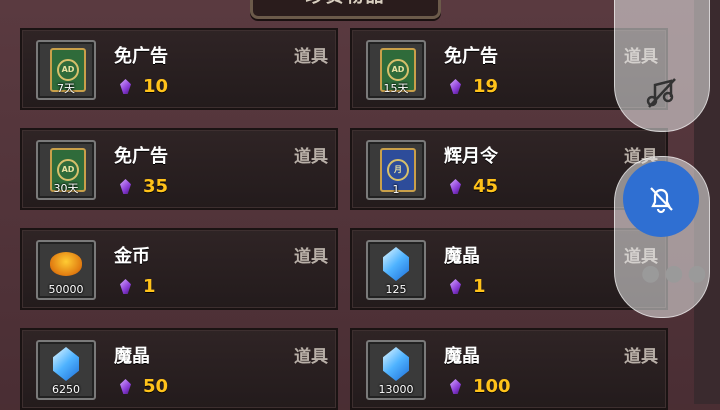  Describe the element at coordinates (509, 369) in the screenshot. I see `shop-item-card: 13000 魔晶 道具 100` at that location.